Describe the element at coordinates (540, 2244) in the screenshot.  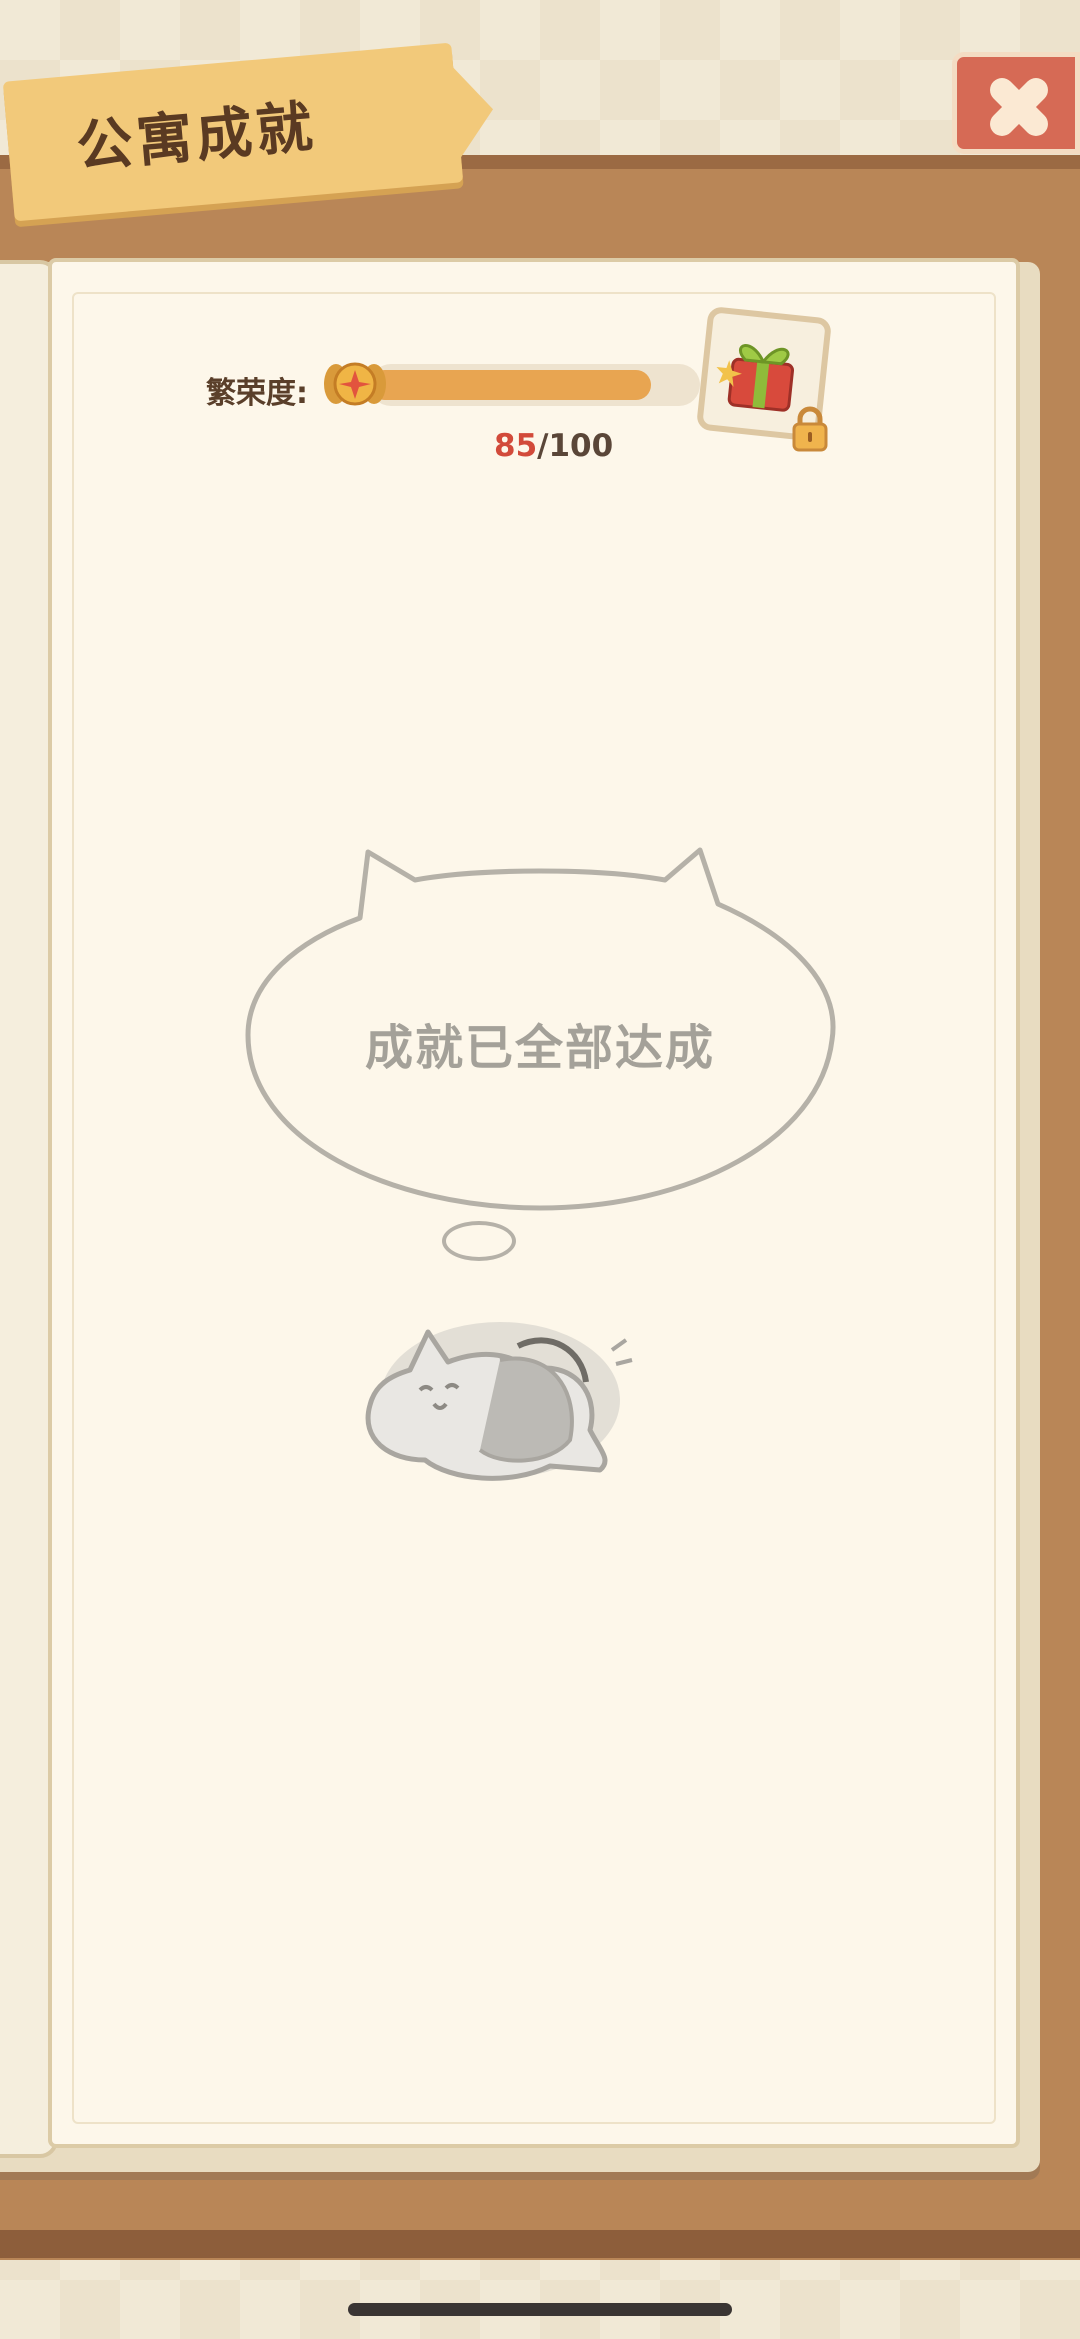
I see `desk-edge` at that location.